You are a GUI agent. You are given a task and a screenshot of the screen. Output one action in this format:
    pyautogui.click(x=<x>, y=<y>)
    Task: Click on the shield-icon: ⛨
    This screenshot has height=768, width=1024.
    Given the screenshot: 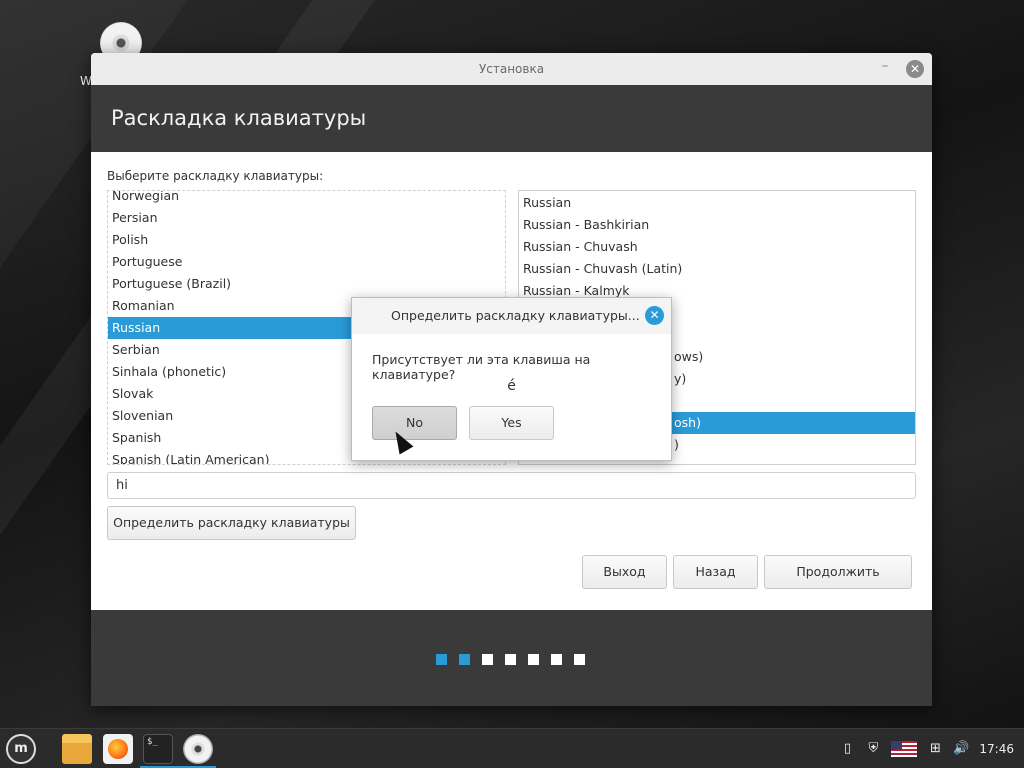 What is the action you would take?
    pyautogui.click(x=873, y=749)
    